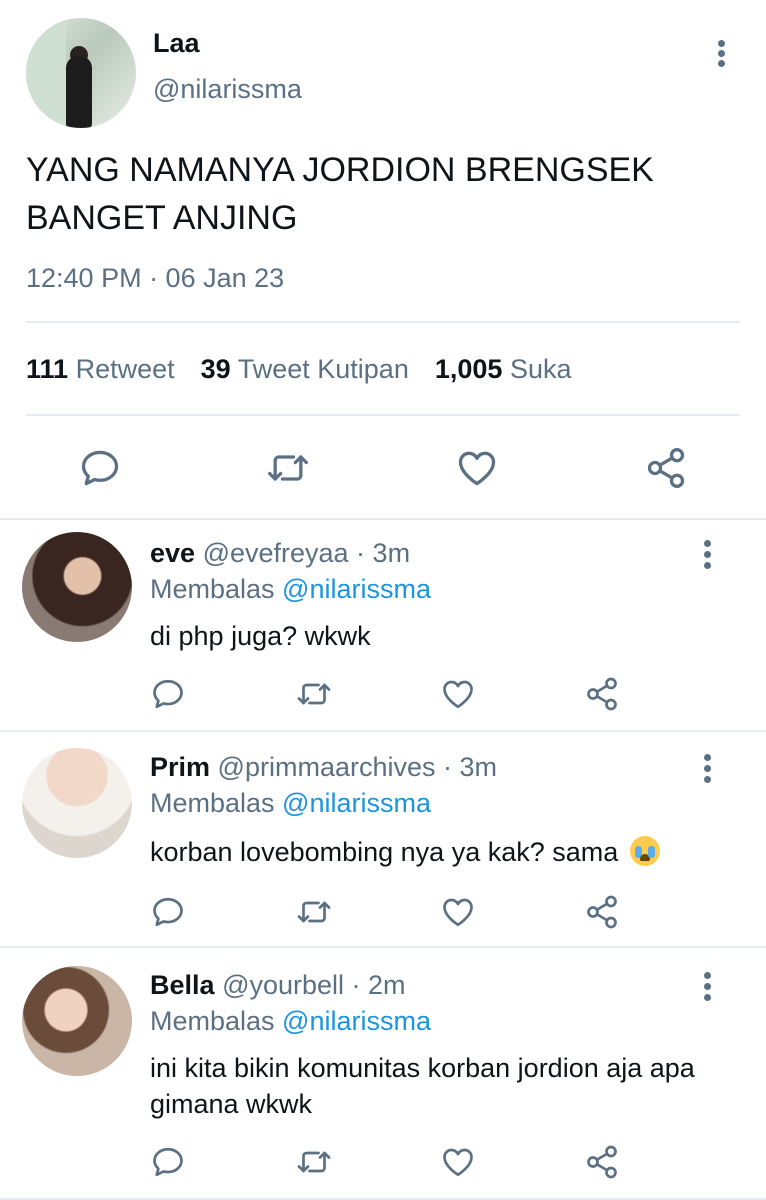  Describe the element at coordinates (182, 985) in the screenshot. I see `reply-author-name: Bella` at that location.